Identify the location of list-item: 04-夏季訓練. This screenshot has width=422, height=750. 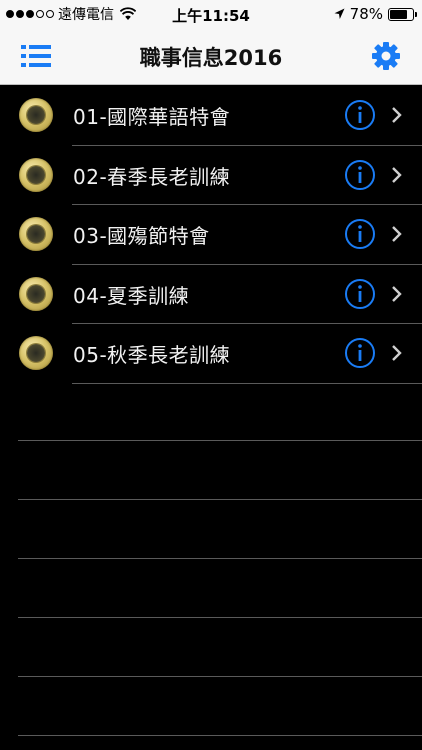
(211, 294).